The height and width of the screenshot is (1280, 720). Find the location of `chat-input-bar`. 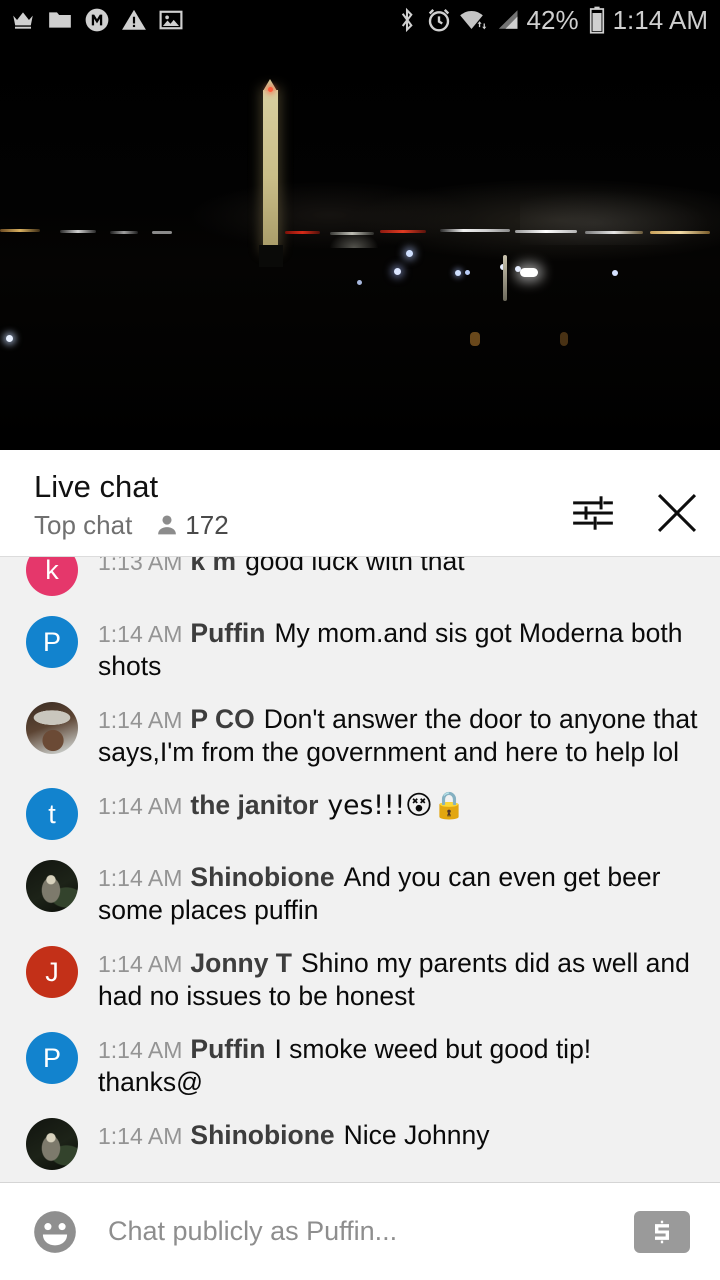

chat-input-bar is located at coordinates (360, 1231).